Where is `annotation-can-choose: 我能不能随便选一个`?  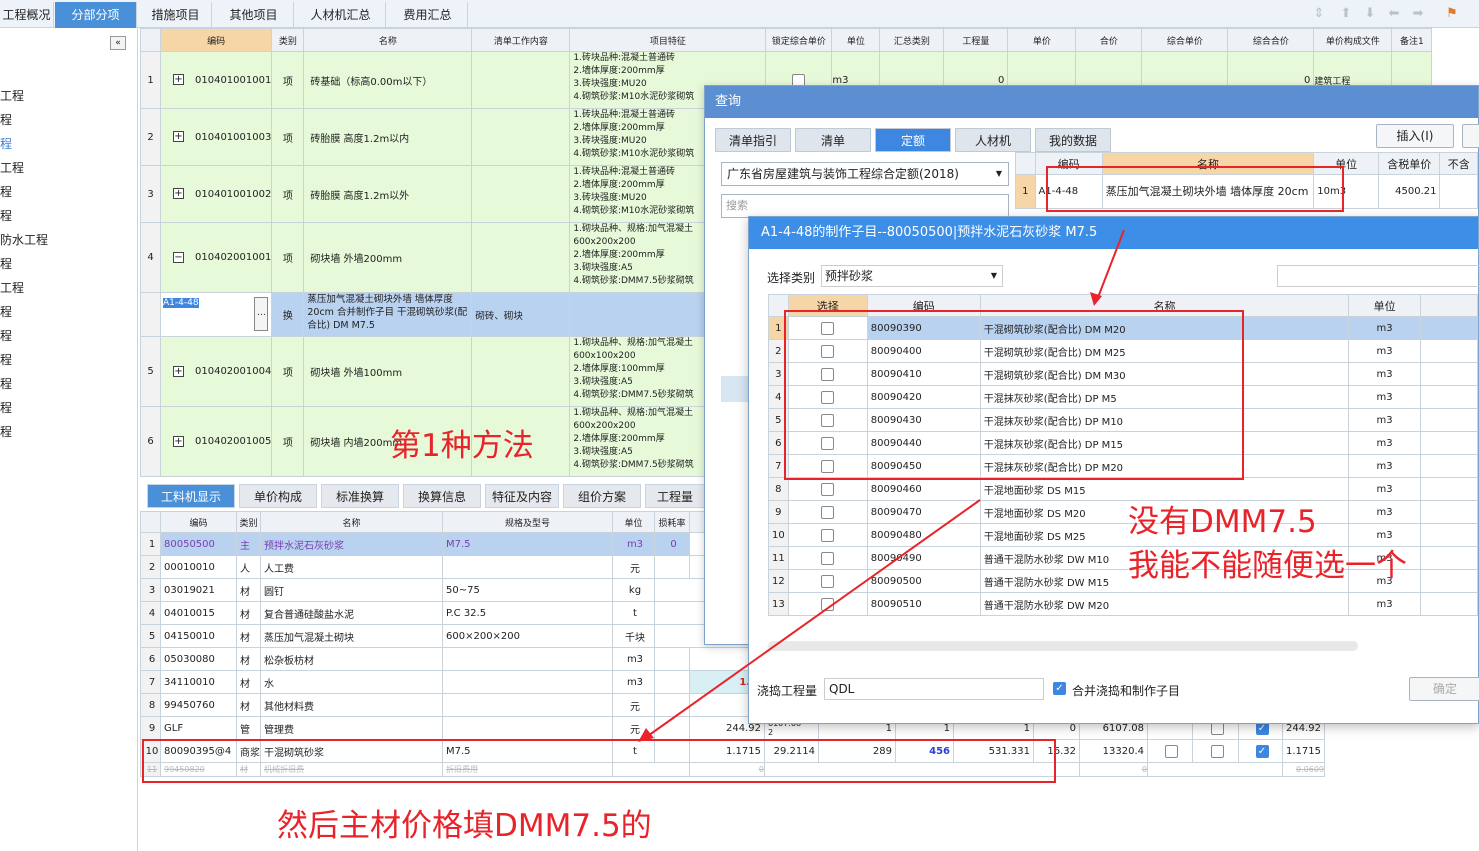 annotation-can-choose: 我能不能随便选一个 is located at coordinates (1267, 566).